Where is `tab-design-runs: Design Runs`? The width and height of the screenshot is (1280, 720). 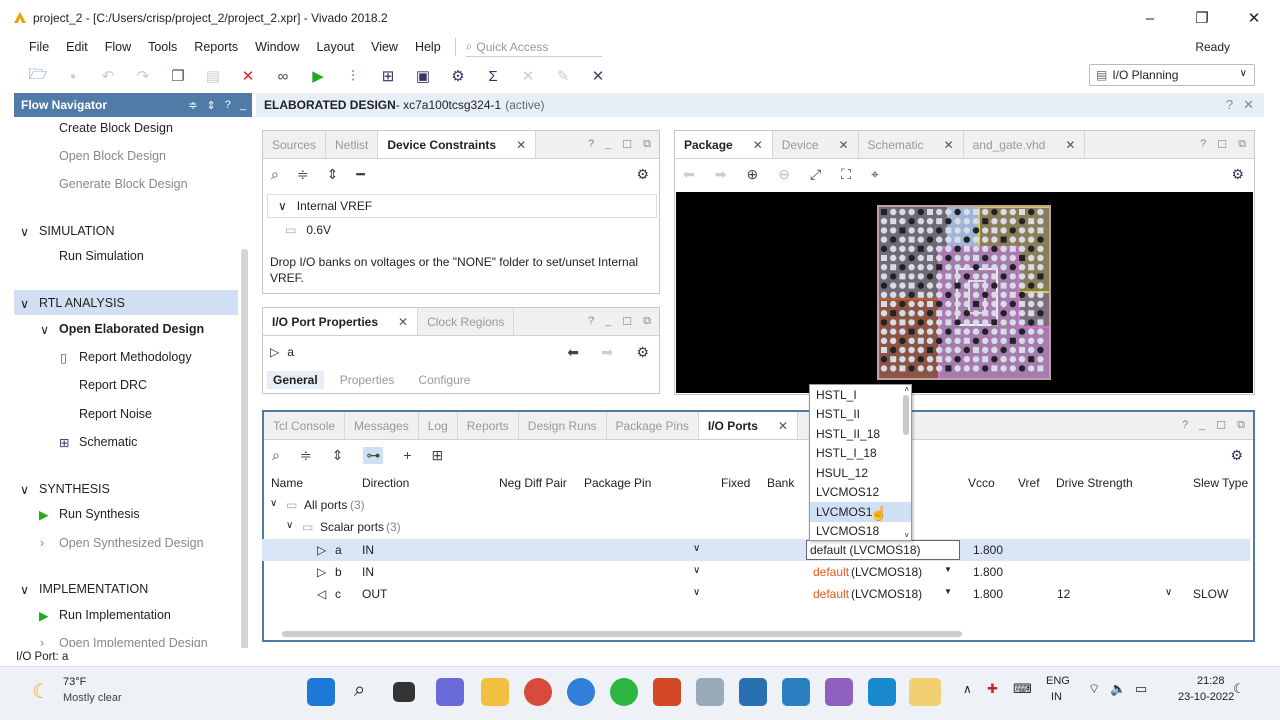
tab-design-runs: Design Runs is located at coordinates (563, 425).